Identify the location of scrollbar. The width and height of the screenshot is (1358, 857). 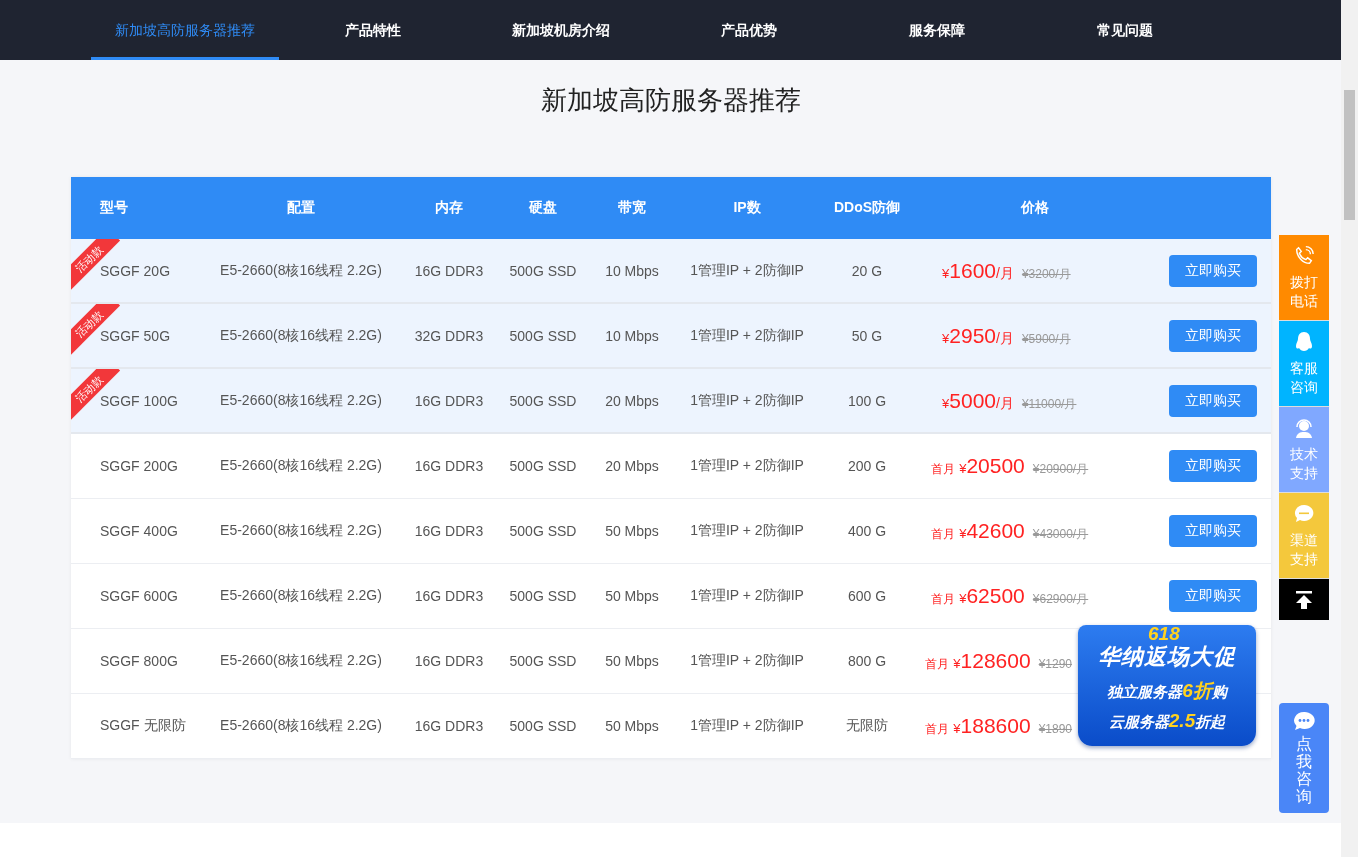
(1349, 428).